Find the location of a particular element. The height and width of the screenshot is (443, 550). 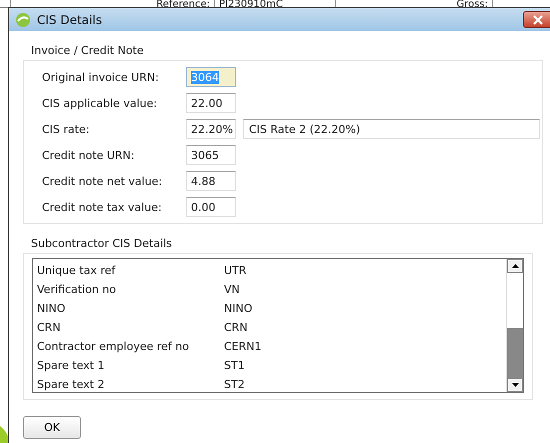

scroll-down-button is located at coordinates (515, 385).